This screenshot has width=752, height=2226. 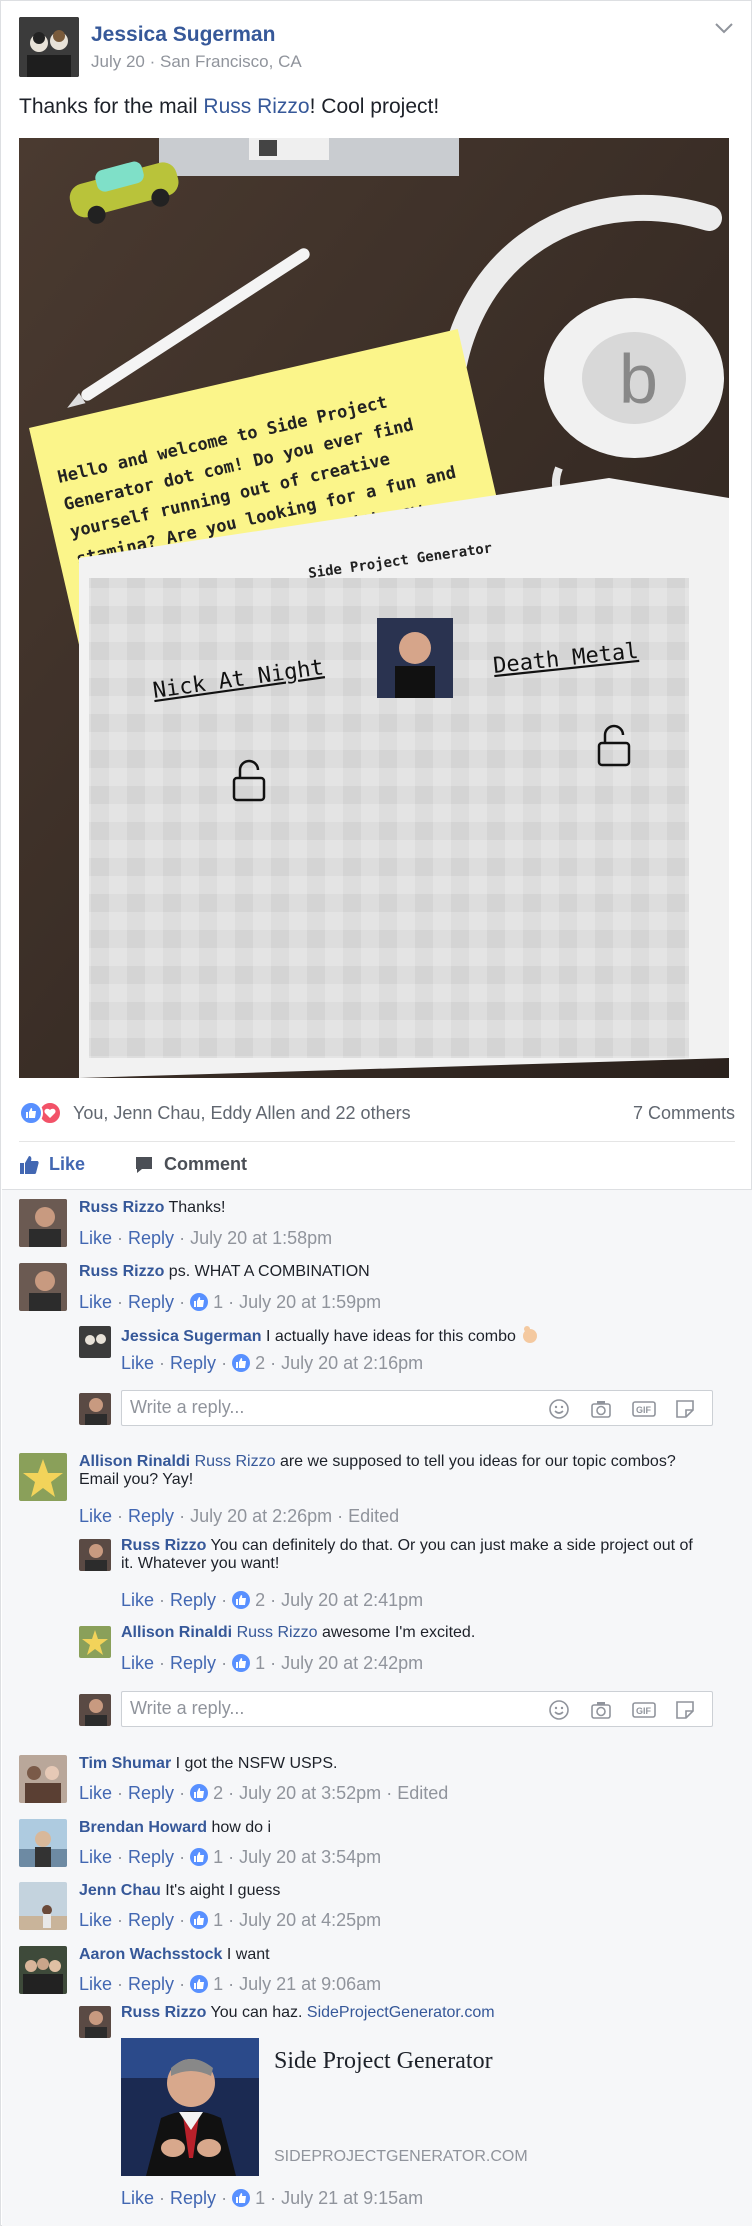 I want to click on author-name: Jessica Sugerman, so click(x=183, y=35).